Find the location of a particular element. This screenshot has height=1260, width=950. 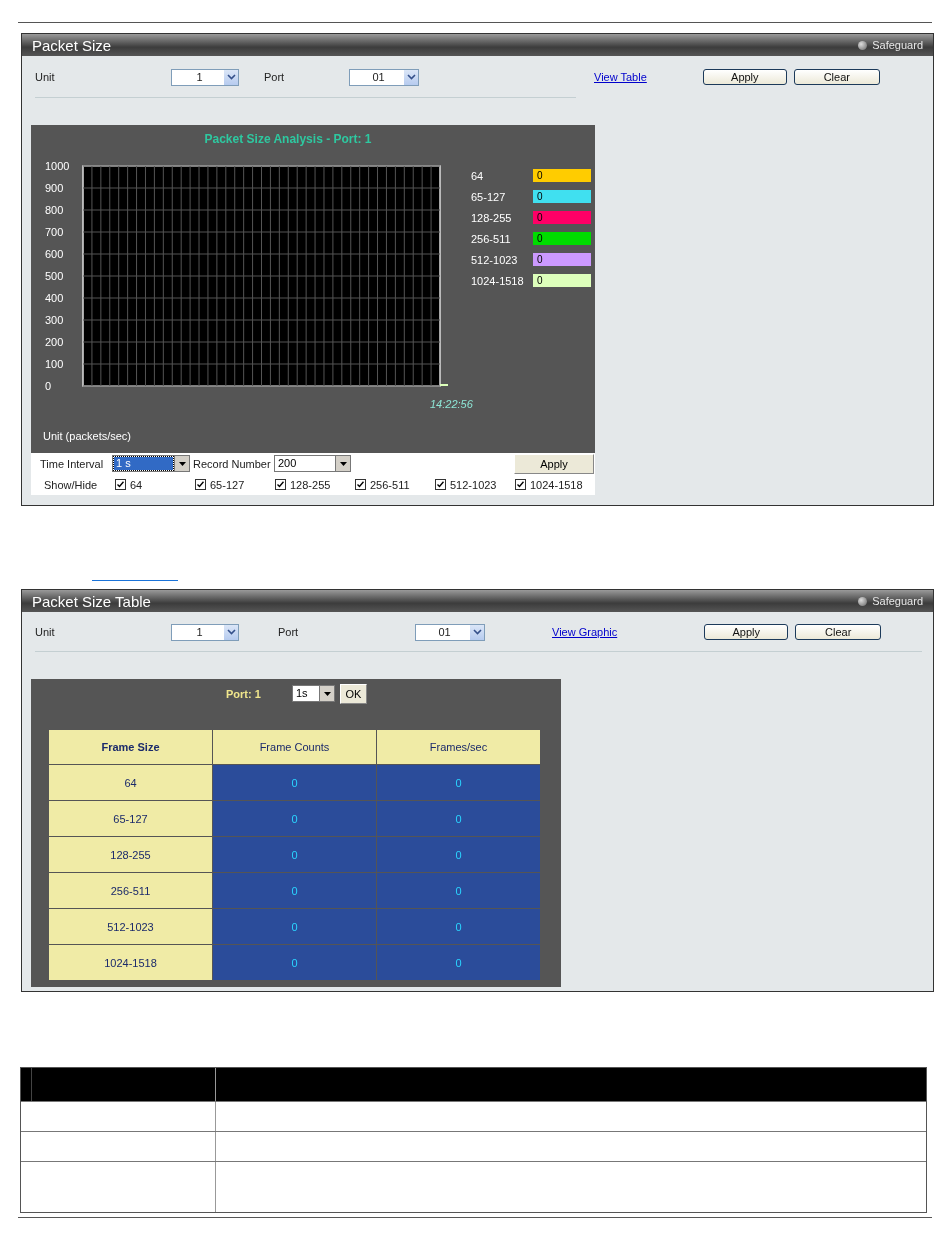

panel-title: Packet Size is located at coordinates (72, 45).